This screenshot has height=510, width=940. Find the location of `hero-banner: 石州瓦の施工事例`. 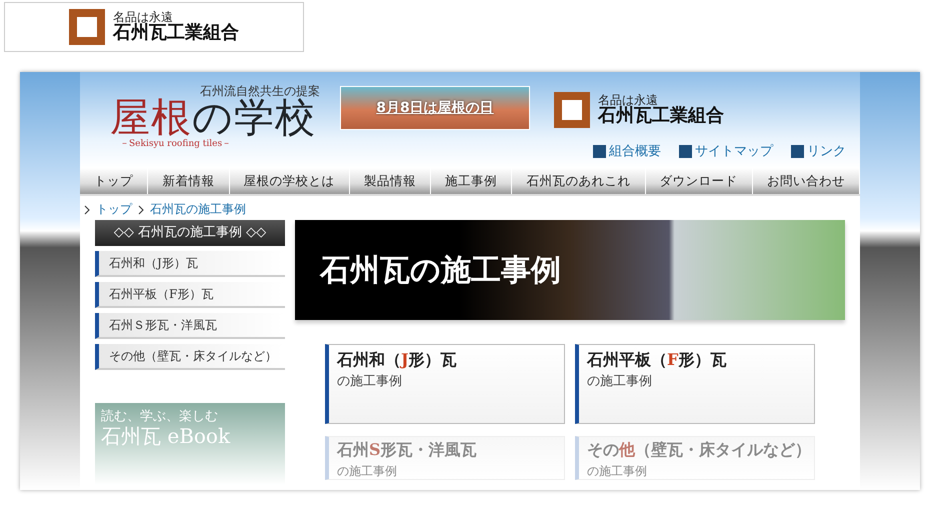

hero-banner: 石州瓦の施工事例 is located at coordinates (570, 270).